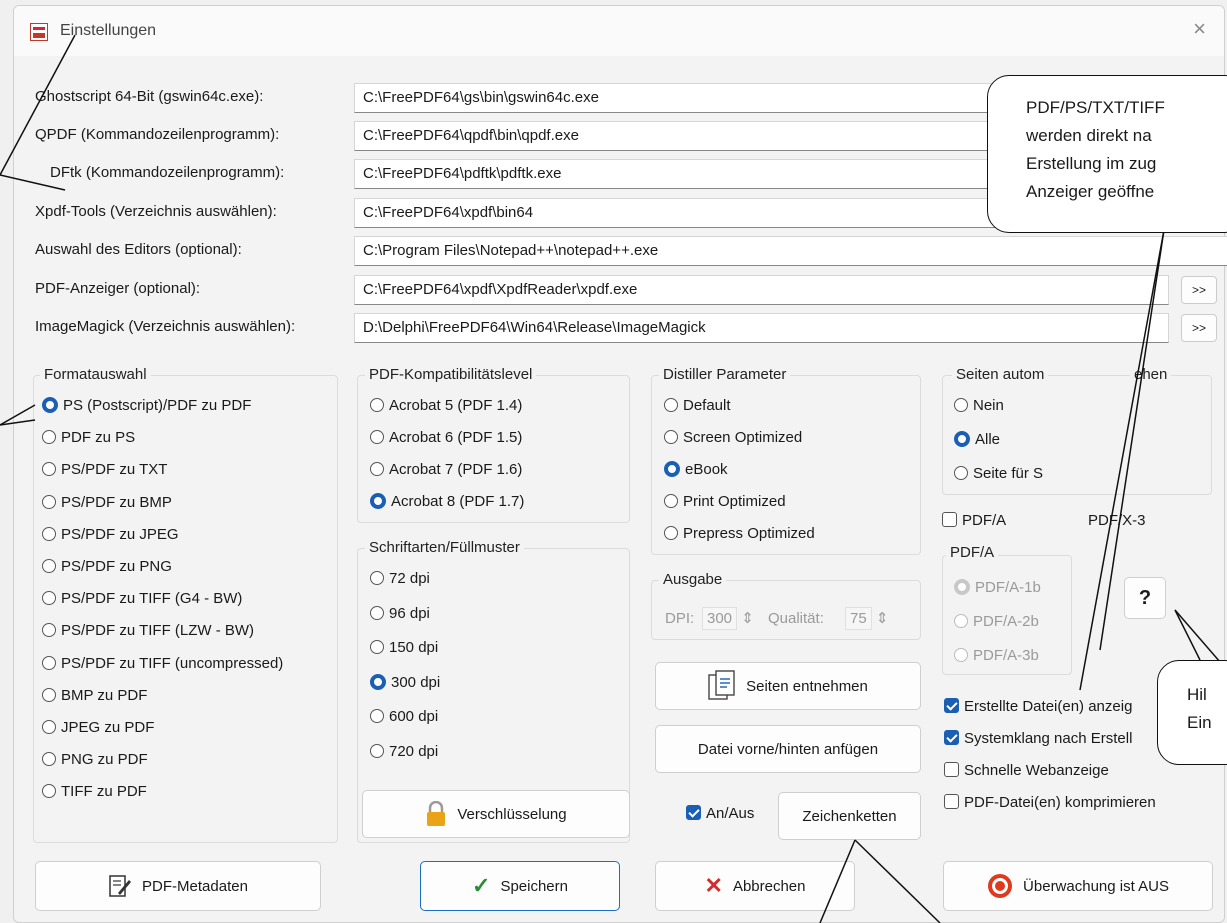 The image size is (1227, 923). What do you see at coordinates (1199, 722) in the screenshot?
I see `callout-help-line-2: Ein` at bounding box center [1199, 722].